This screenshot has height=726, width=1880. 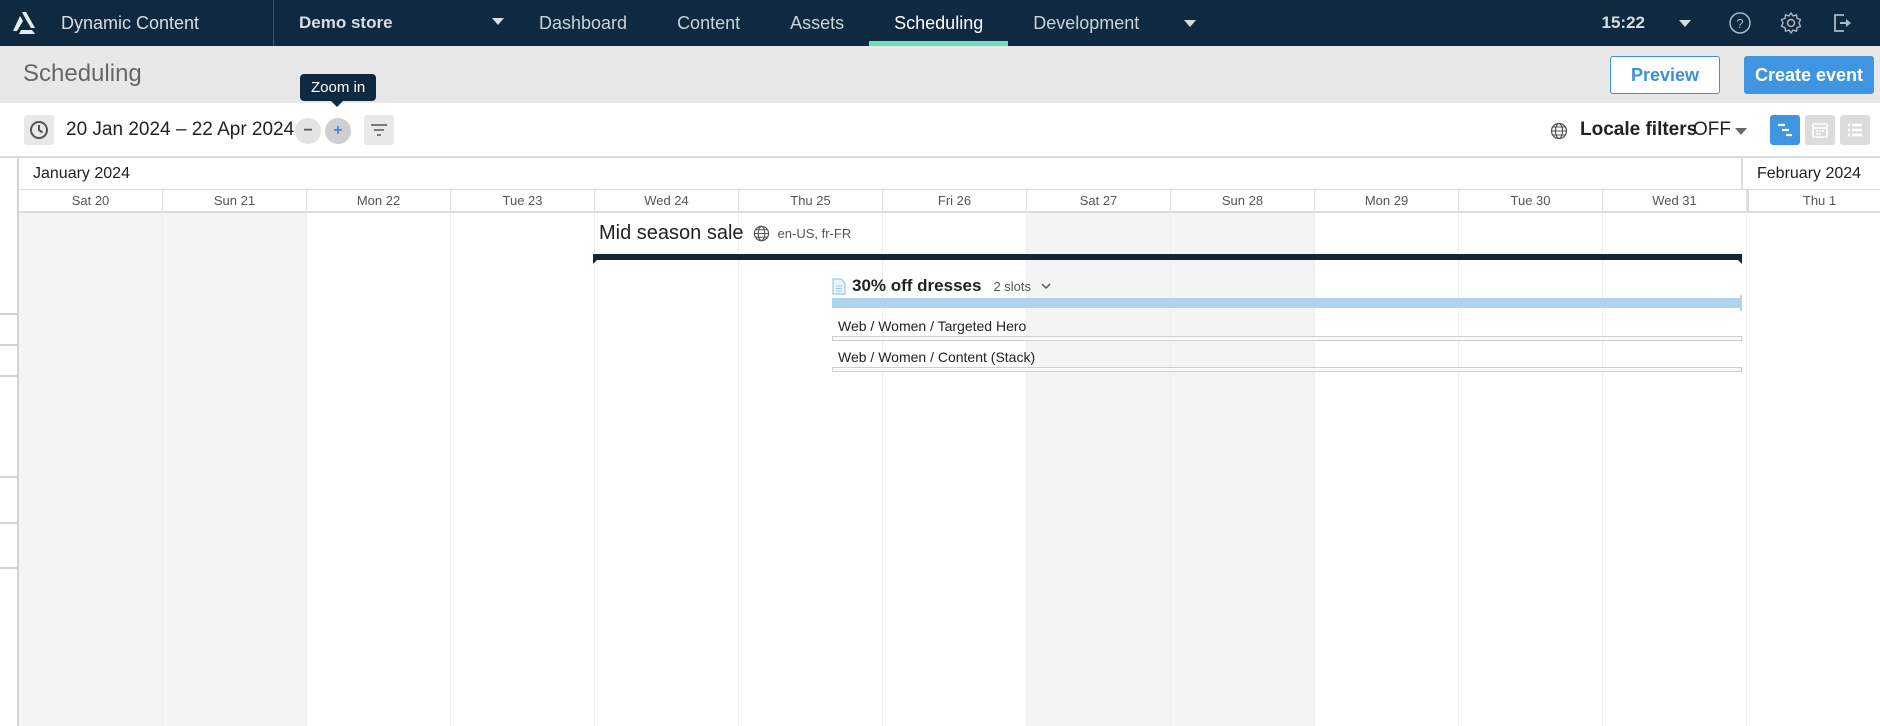 I want to click on date-range: 20 Jan 2024 – 22 Apr 2024, so click(x=180, y=130).